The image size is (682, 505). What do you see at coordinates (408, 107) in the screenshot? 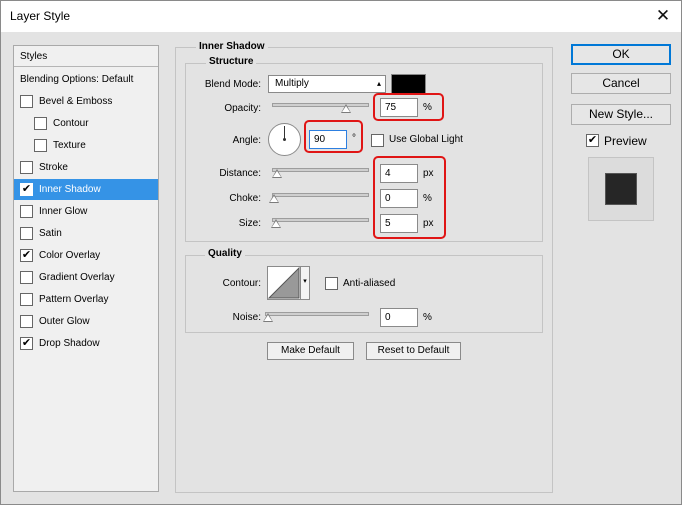
I see `opacity-highlight-box` at bounding box center [408, 107].